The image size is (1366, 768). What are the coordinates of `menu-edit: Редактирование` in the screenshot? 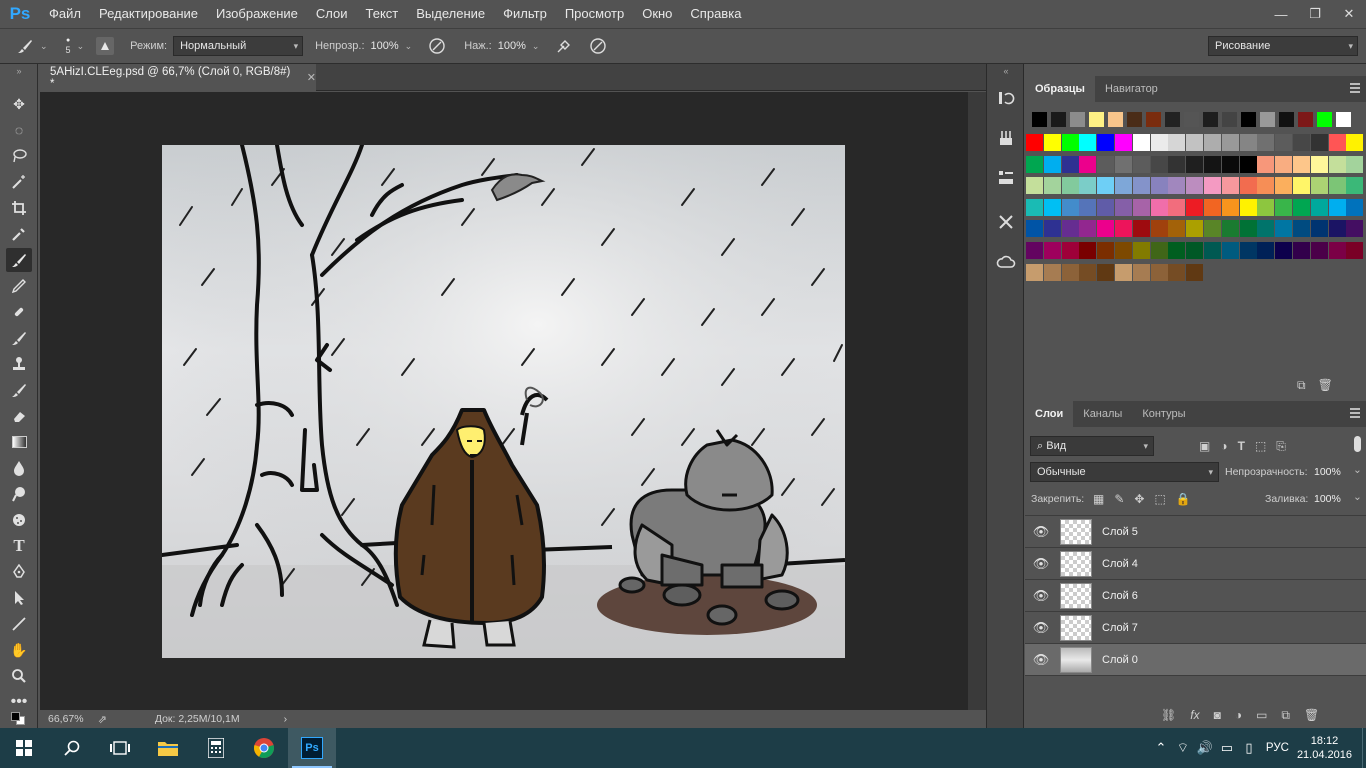 It's located at (148, 14).